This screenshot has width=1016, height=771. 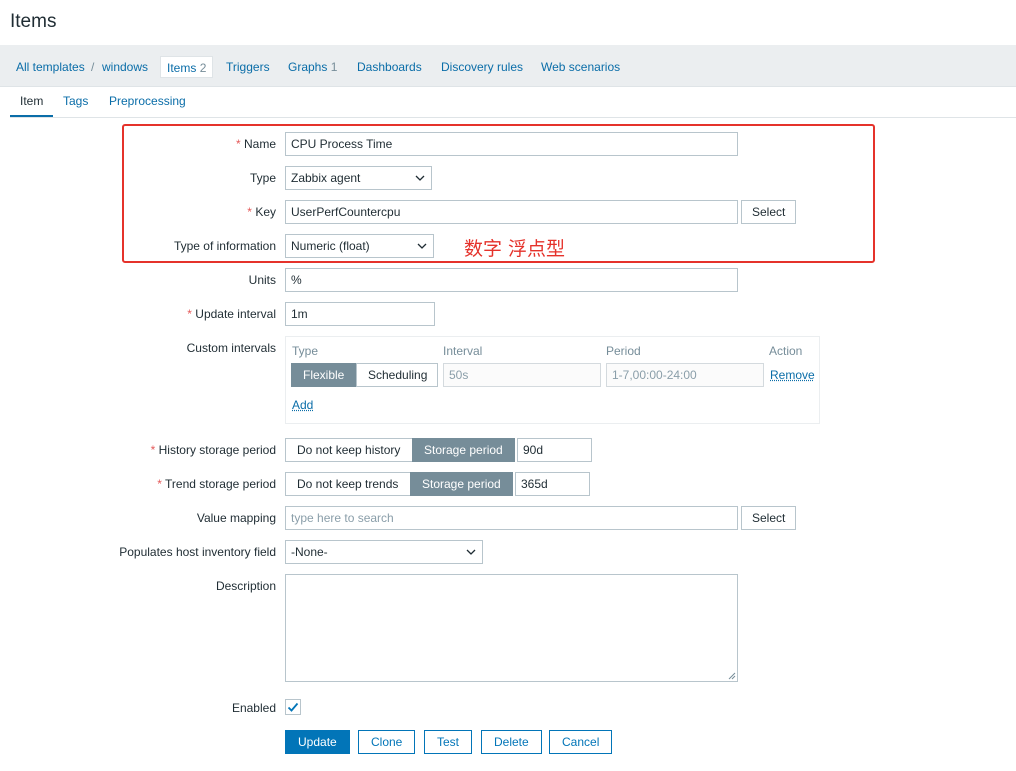 What do you see at coordinates (554, 450) in the screenshot?
I see `history-period-input: 90d` at bounding box center [554, 450].